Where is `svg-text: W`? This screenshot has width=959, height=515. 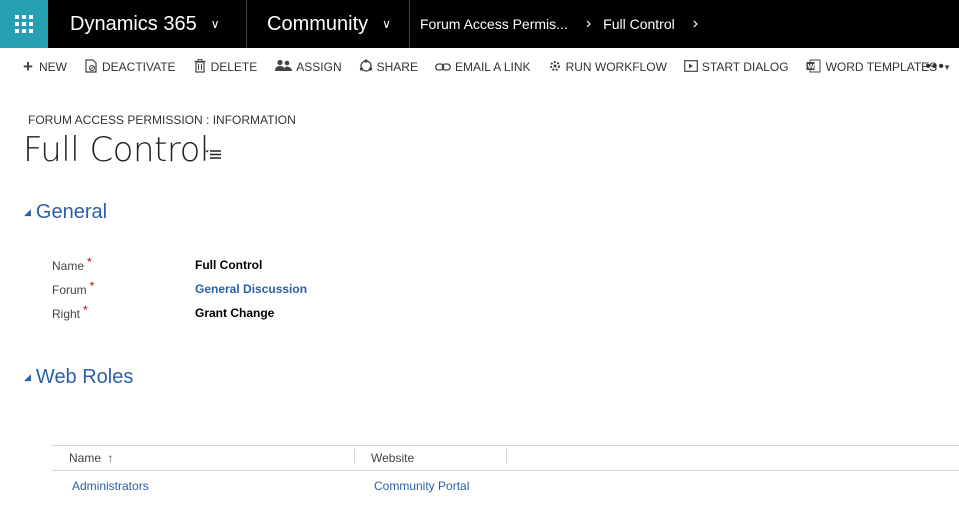
svg-text: W is located at coordinates (811, 66).